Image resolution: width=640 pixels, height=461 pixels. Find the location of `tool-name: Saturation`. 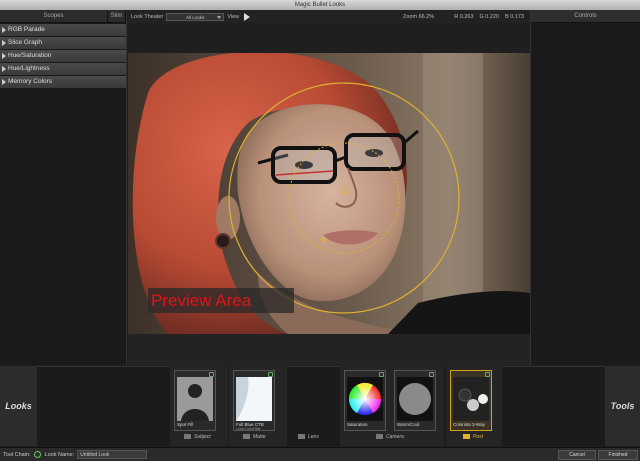

tool-name: Saturation is located at coordinates (357, 424).